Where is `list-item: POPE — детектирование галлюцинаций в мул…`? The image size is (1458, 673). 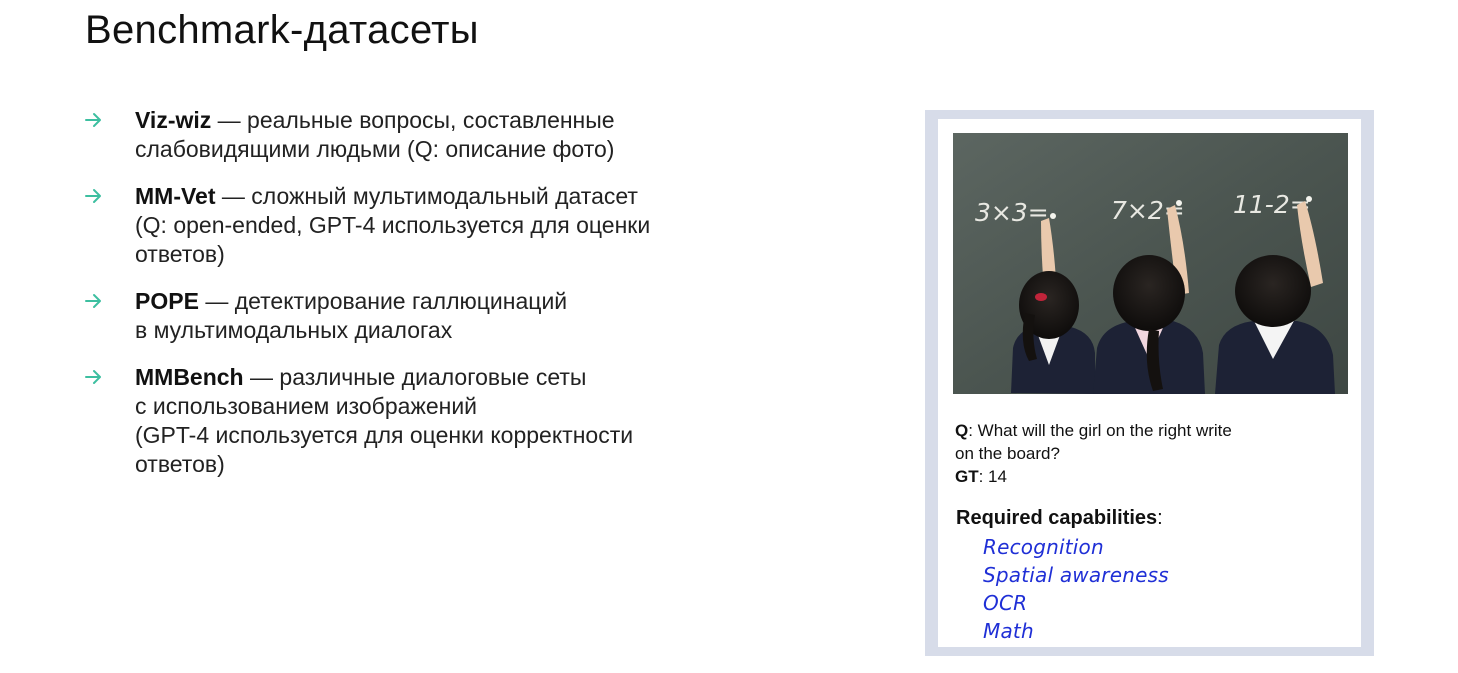 list-item: POPE — детектирование галлюцинаций в мул… is located at coordinates (424, 316).